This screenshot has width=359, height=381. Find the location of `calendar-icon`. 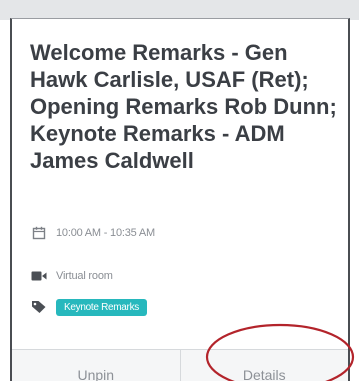

calendar-icon is located at coordinates (39, 233).